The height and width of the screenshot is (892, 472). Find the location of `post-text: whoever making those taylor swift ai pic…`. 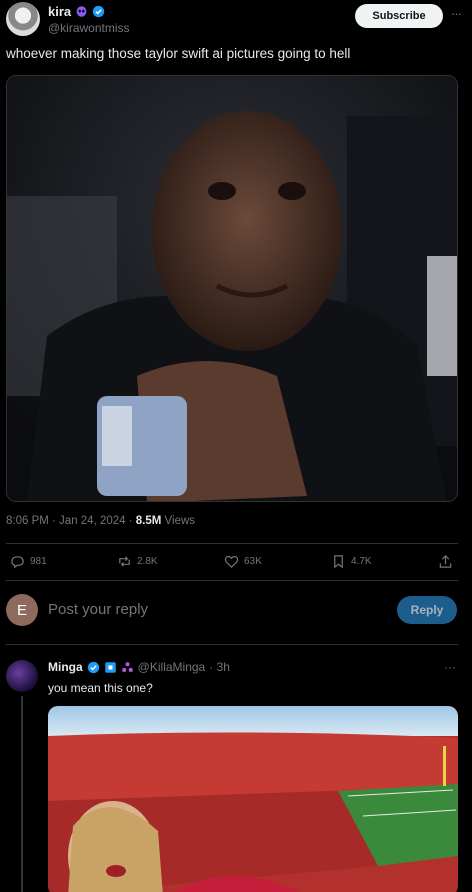

post-text: whoever making those taylor swift ai pic… is located at coordinates (178, 53).